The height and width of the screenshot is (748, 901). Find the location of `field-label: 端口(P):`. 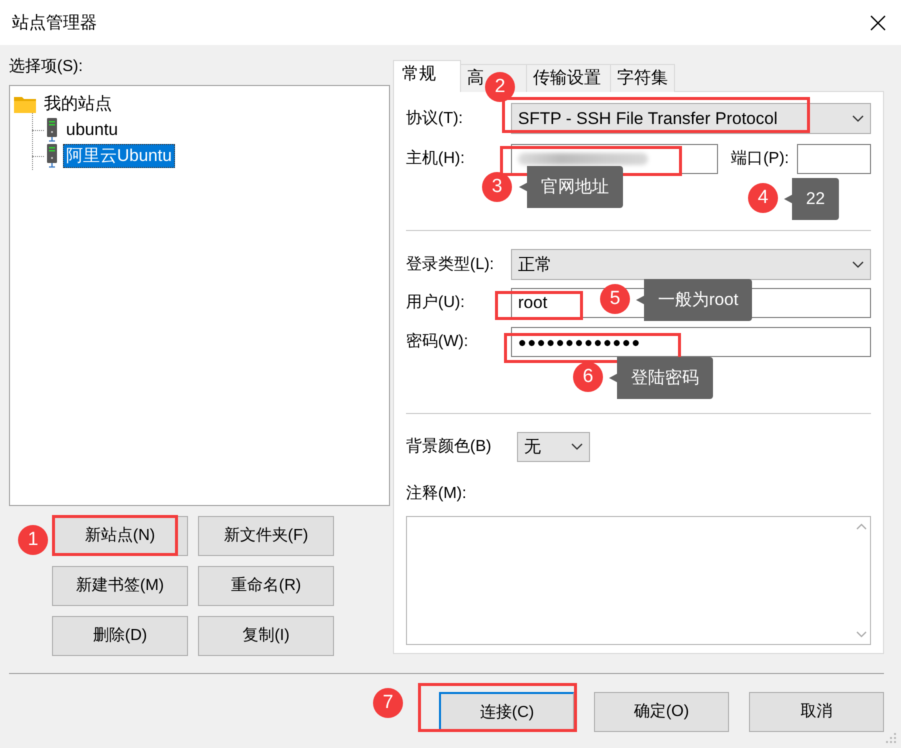

field-label: 端口(P): is located at coordinates (760, 158).